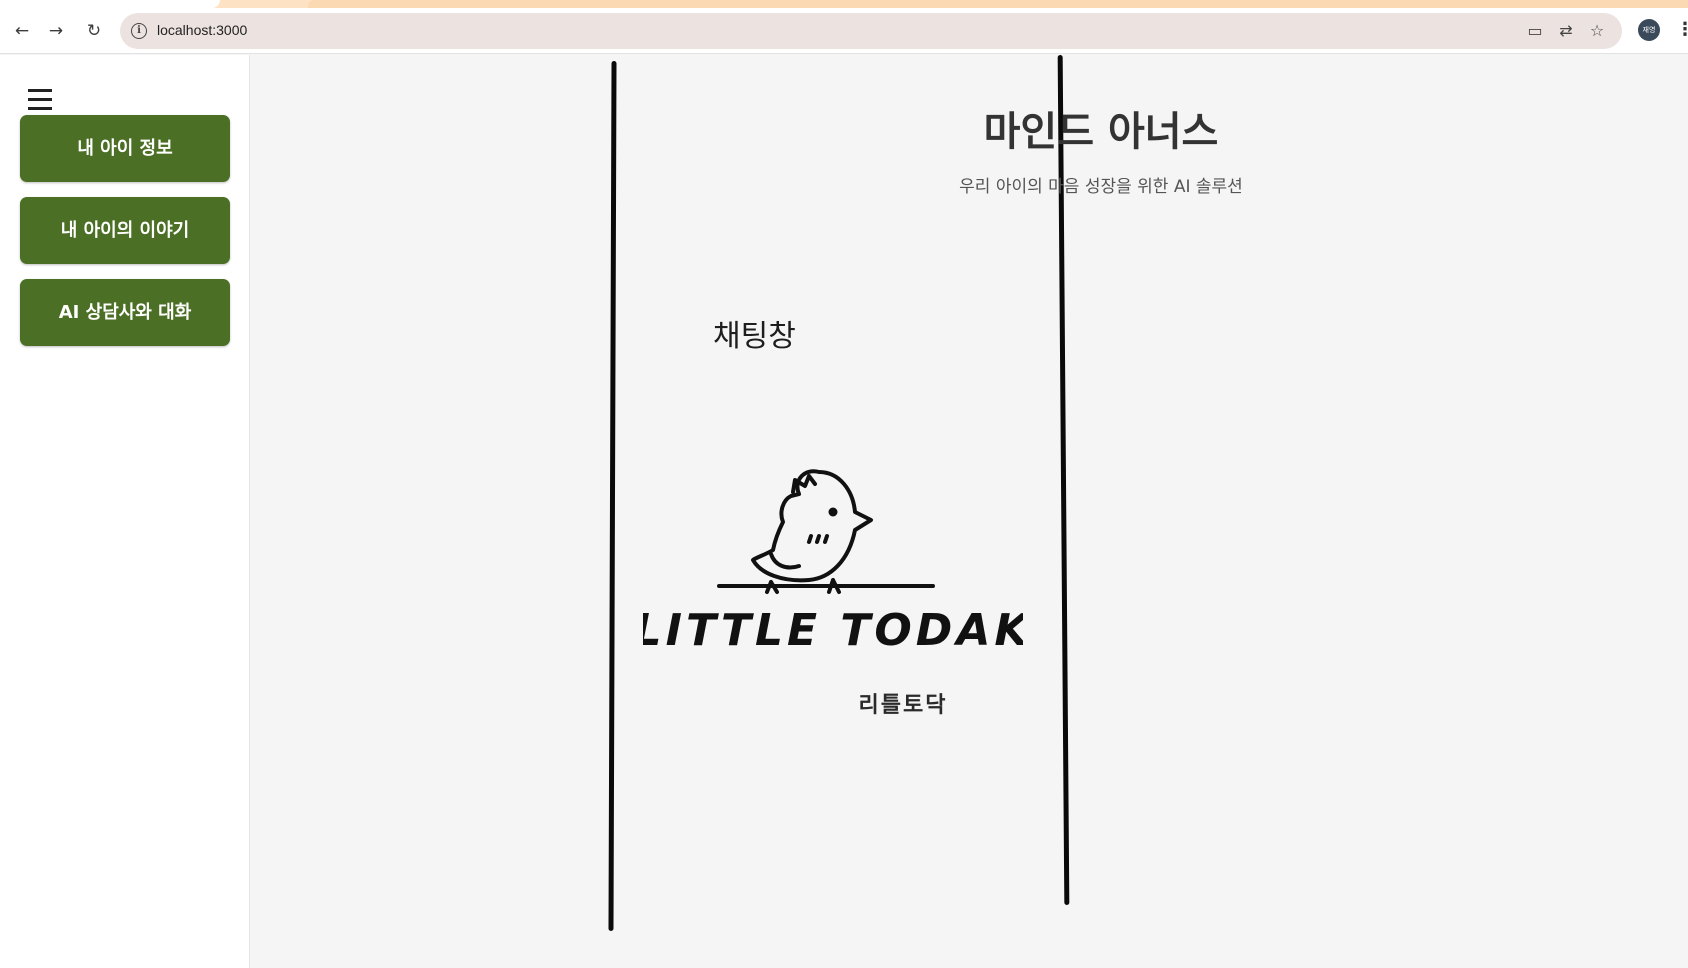 The image size is (1688, 968). What do you see at coordinates (1535, 31) in the screenshot?
I see `install-app-icon: ▭` at bounding box center [1535, 31].